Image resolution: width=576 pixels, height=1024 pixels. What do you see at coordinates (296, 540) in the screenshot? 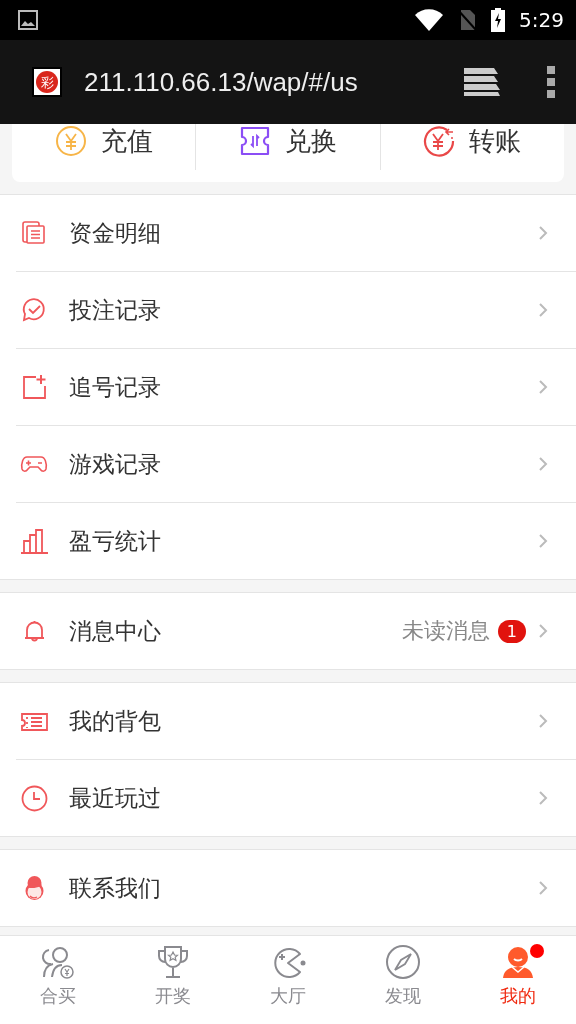
I see `menu-item: 盈亏统计` at bounding box center [296, 540].